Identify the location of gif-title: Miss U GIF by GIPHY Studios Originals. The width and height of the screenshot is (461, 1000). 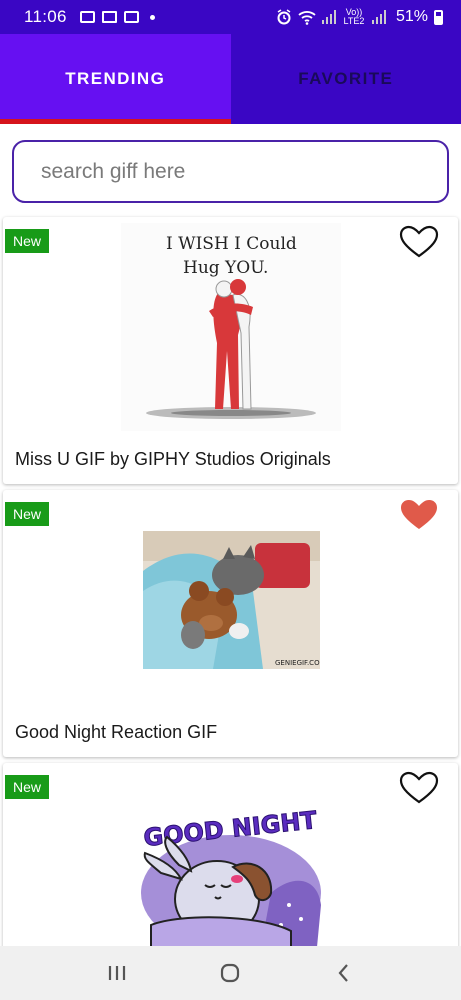
(173, 459).